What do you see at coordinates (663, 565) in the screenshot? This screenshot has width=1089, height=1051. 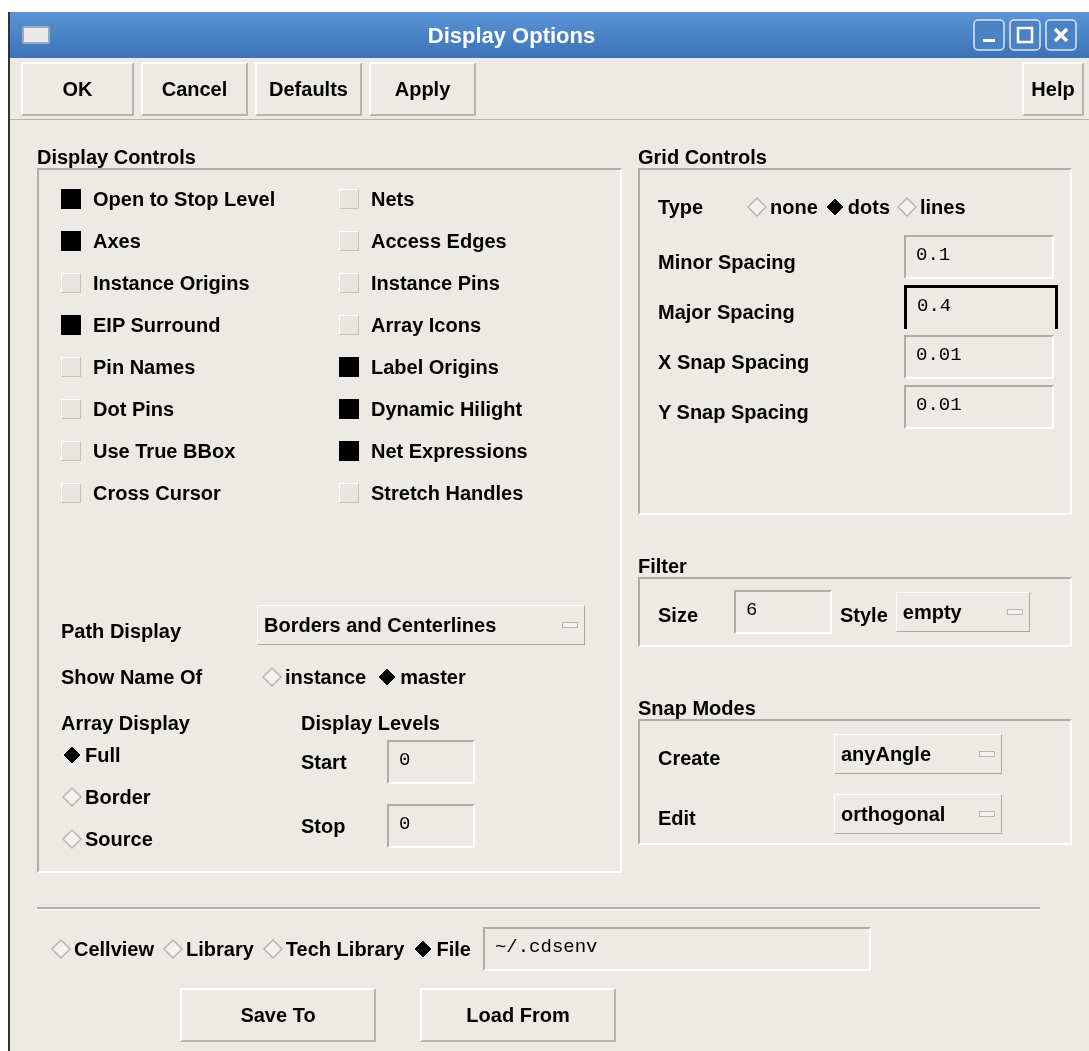 I see `section-title: Filter` at bounding box center [663, 565].